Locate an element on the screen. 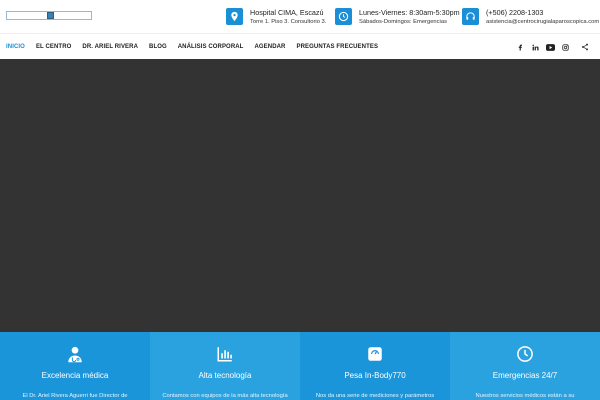  location-line1: Hospital CIMA, Escazú is located at coordinates (287, 12).